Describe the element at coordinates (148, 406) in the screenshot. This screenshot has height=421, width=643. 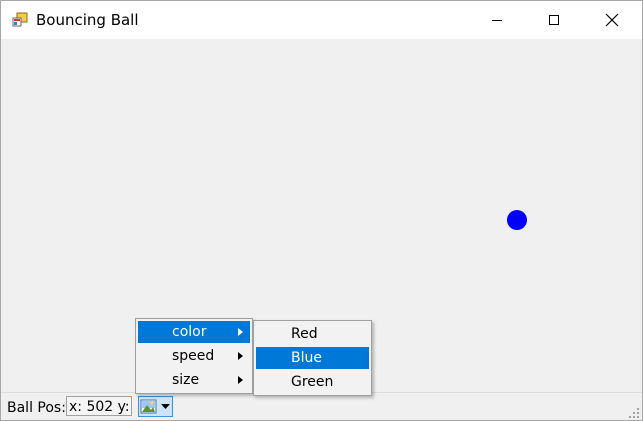
I see `image-icon` at that location.